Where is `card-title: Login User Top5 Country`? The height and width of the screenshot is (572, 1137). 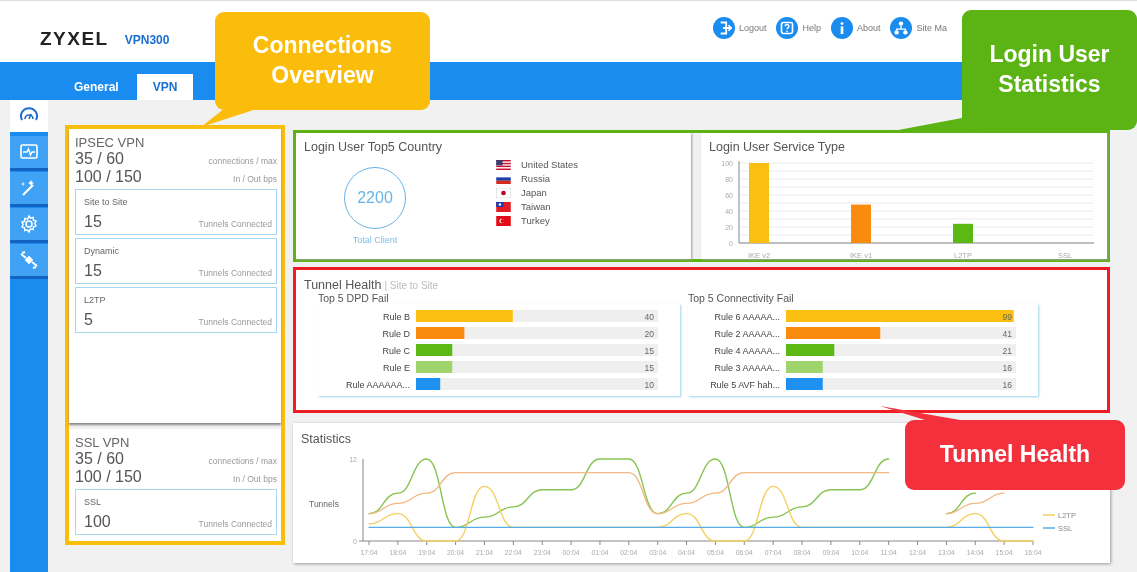
card-title: Login User Top5 Country is located at coordinates (373, 147).